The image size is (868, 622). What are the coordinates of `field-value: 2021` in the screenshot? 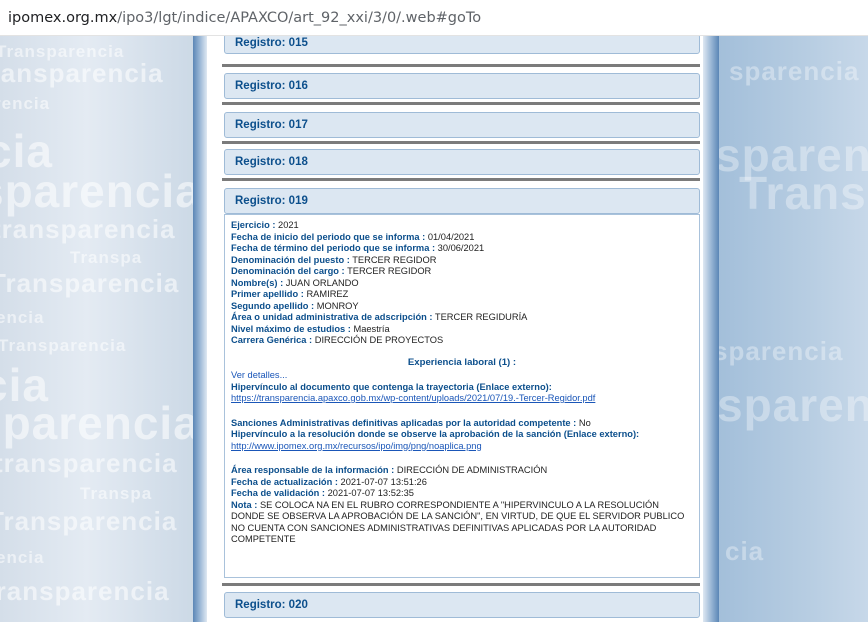 It's located at (288, 225).